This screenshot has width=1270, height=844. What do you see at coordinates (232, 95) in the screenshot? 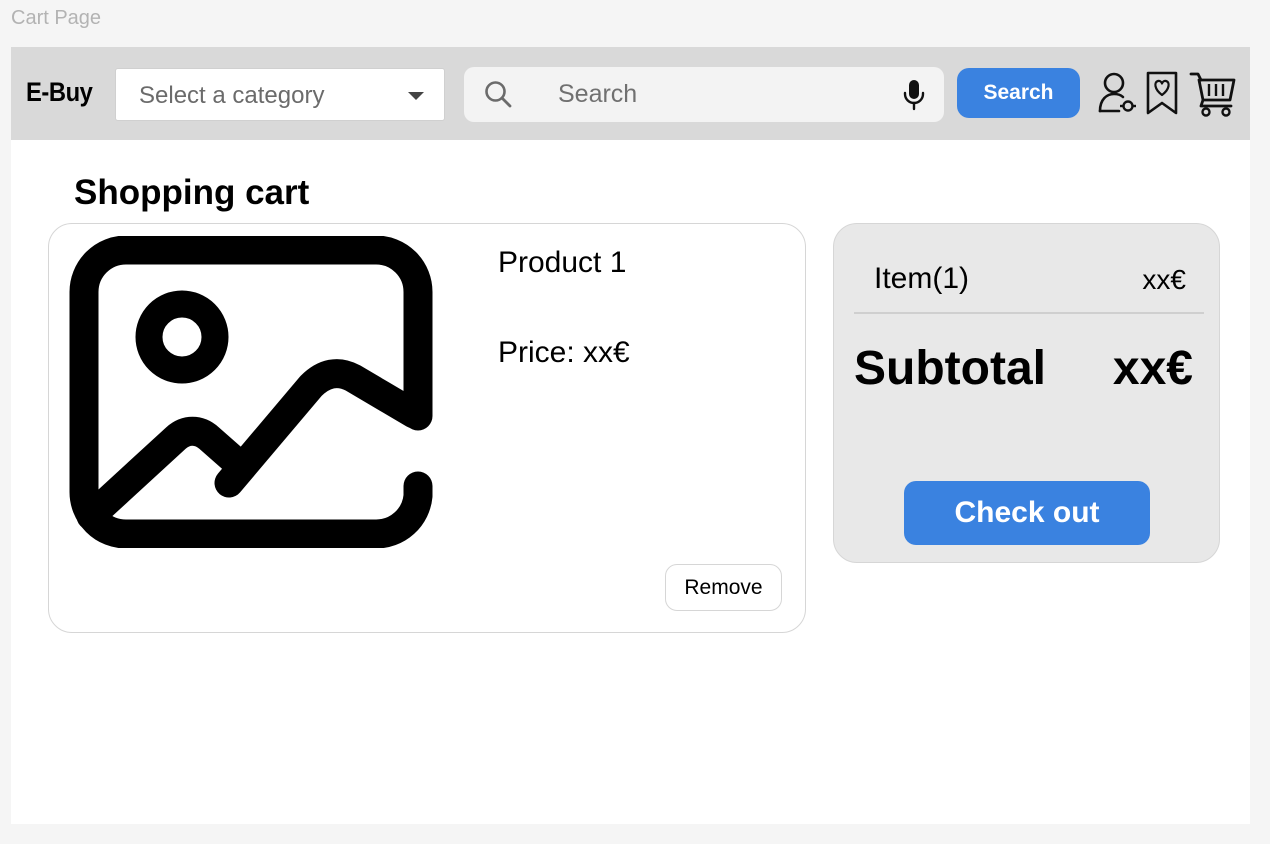
I see `category-select-value: Select a category` at bounding box center [232, 95].